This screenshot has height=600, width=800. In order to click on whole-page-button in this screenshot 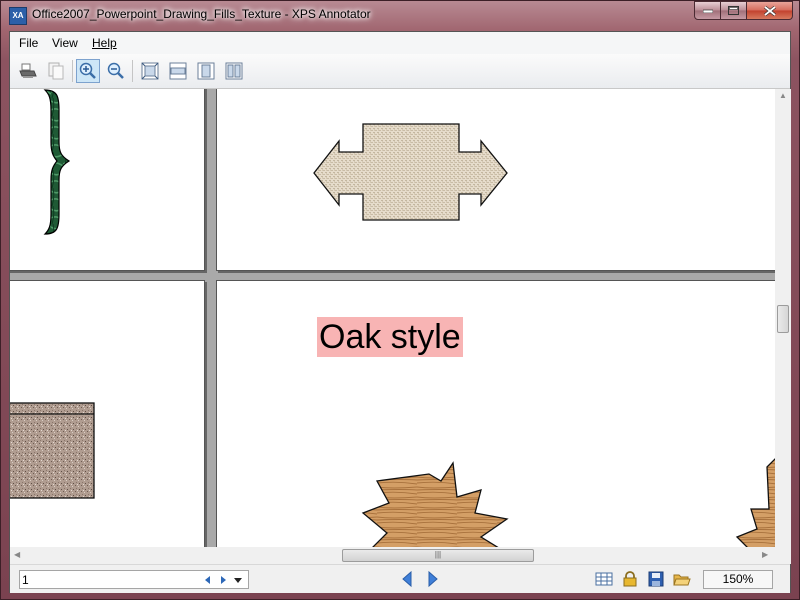, I will do `click(206, 71)`.